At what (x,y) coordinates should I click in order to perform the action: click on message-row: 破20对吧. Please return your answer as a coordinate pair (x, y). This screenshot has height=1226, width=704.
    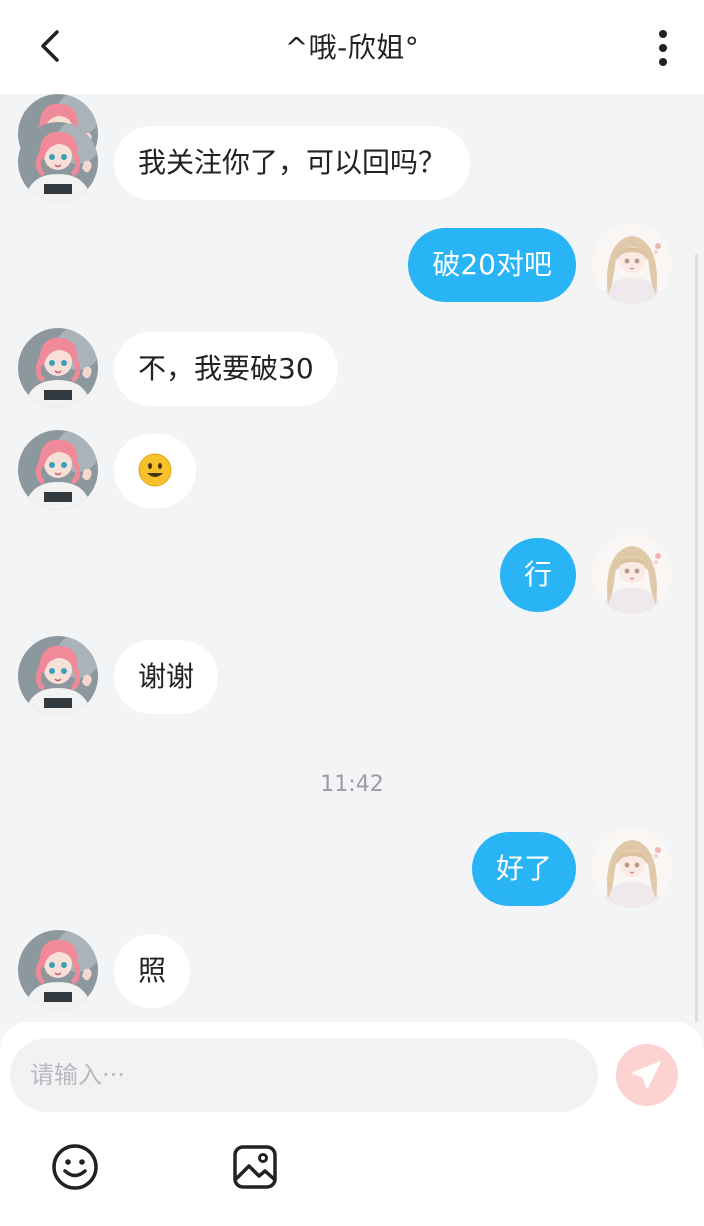
    Looking at the image, I should click on (352, 264).